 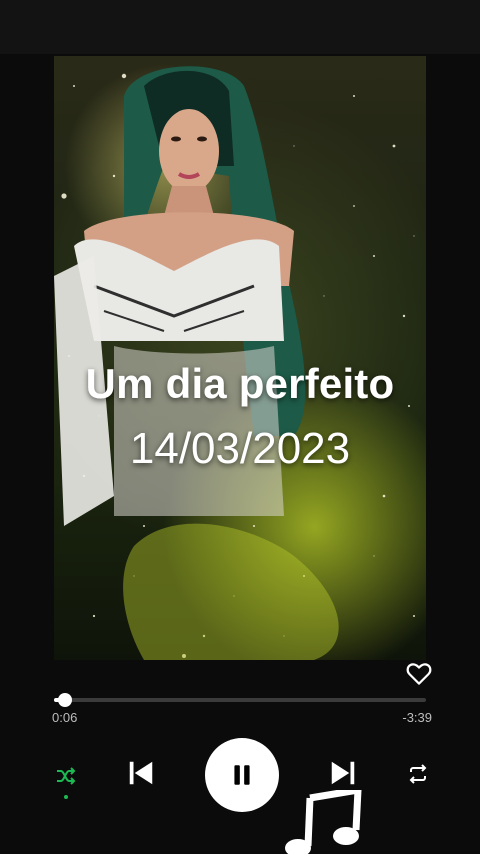 I want to click on next-track-button, so click(x=343, y=773).